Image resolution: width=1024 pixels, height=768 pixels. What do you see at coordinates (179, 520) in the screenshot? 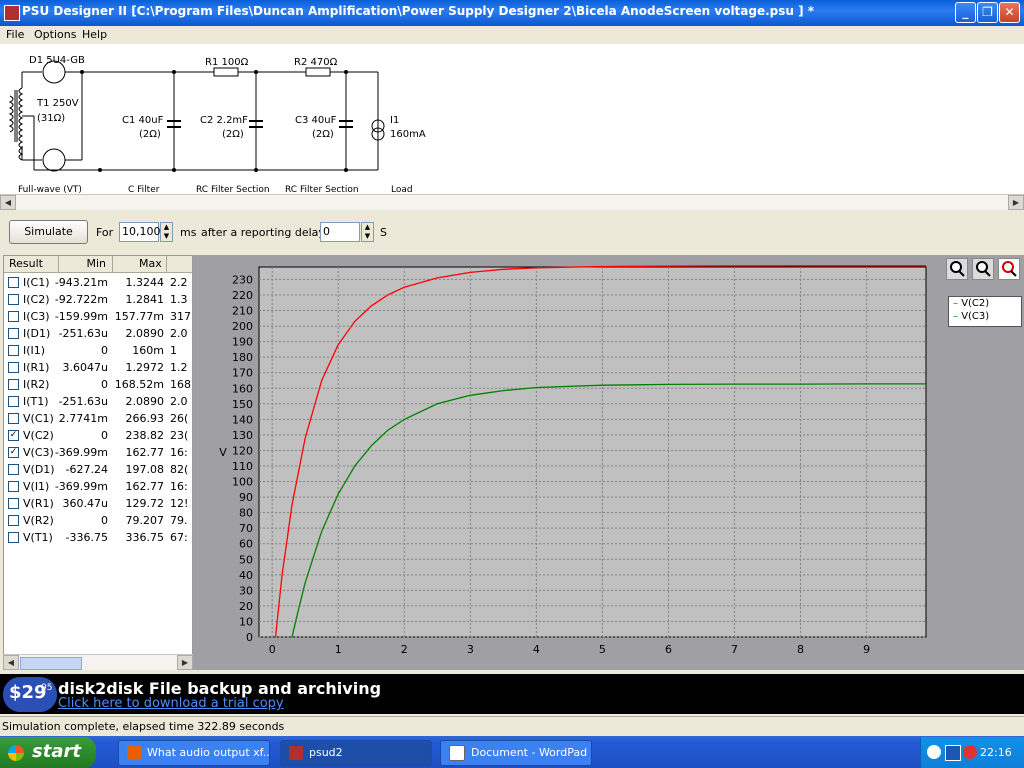
I see `result-extra: 79.` at bounding box center [179, 520].